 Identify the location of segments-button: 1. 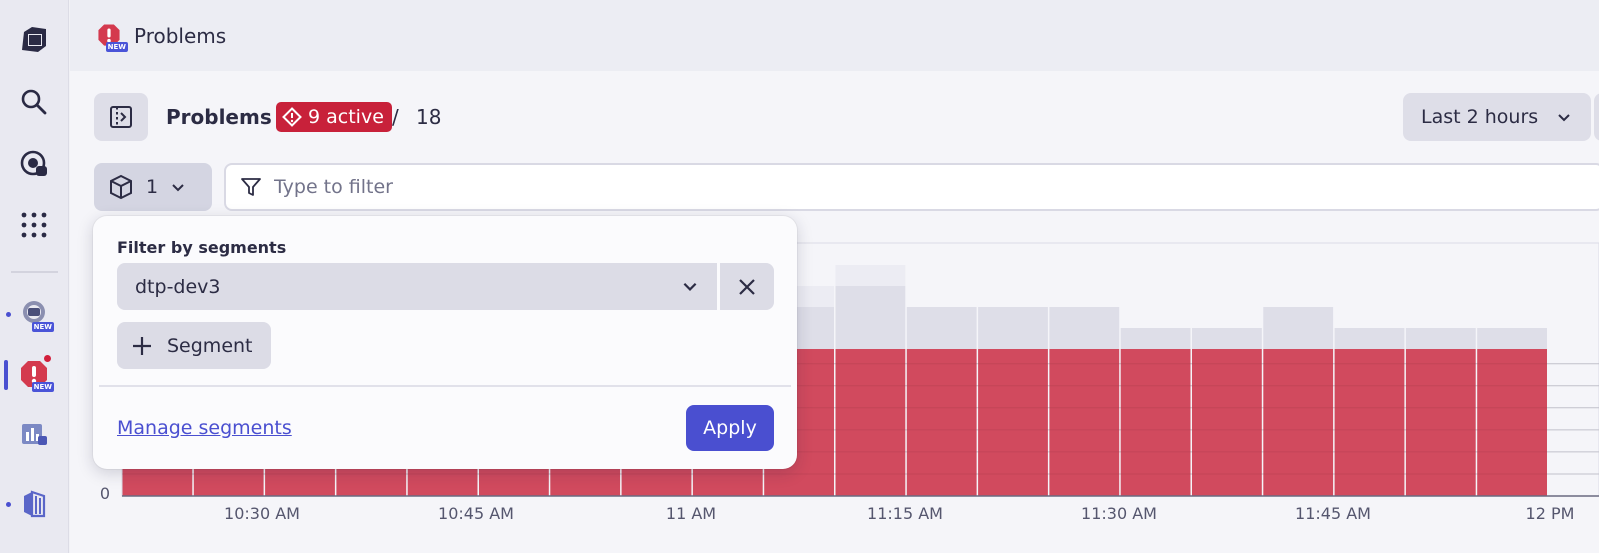
(153, 187).